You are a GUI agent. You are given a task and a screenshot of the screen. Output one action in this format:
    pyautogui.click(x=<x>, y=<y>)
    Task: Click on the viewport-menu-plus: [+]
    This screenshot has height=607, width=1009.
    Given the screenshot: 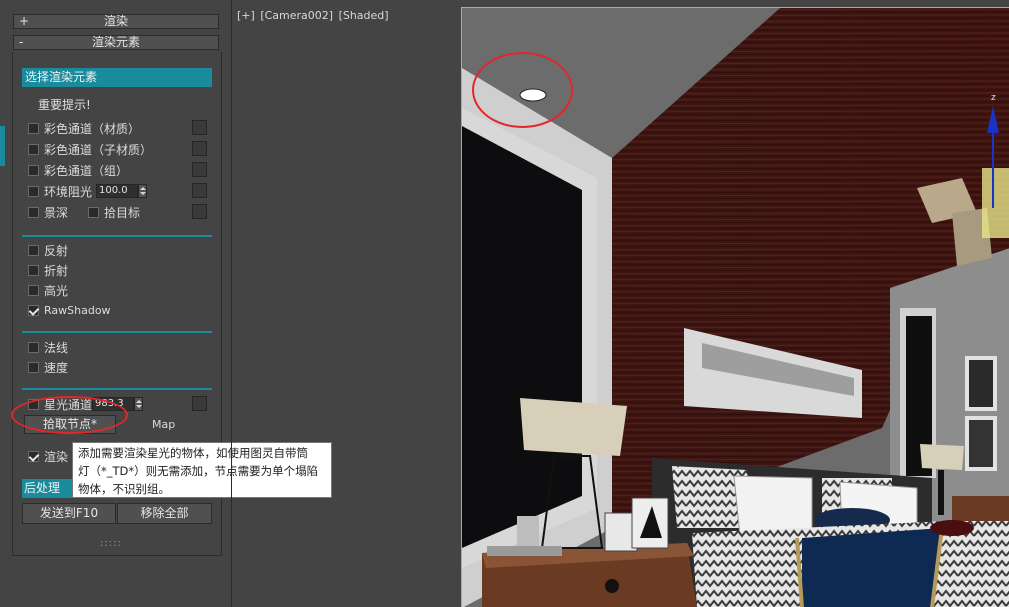 What is the action you would take?
    pyautogui.click(x=246, y=15)
    